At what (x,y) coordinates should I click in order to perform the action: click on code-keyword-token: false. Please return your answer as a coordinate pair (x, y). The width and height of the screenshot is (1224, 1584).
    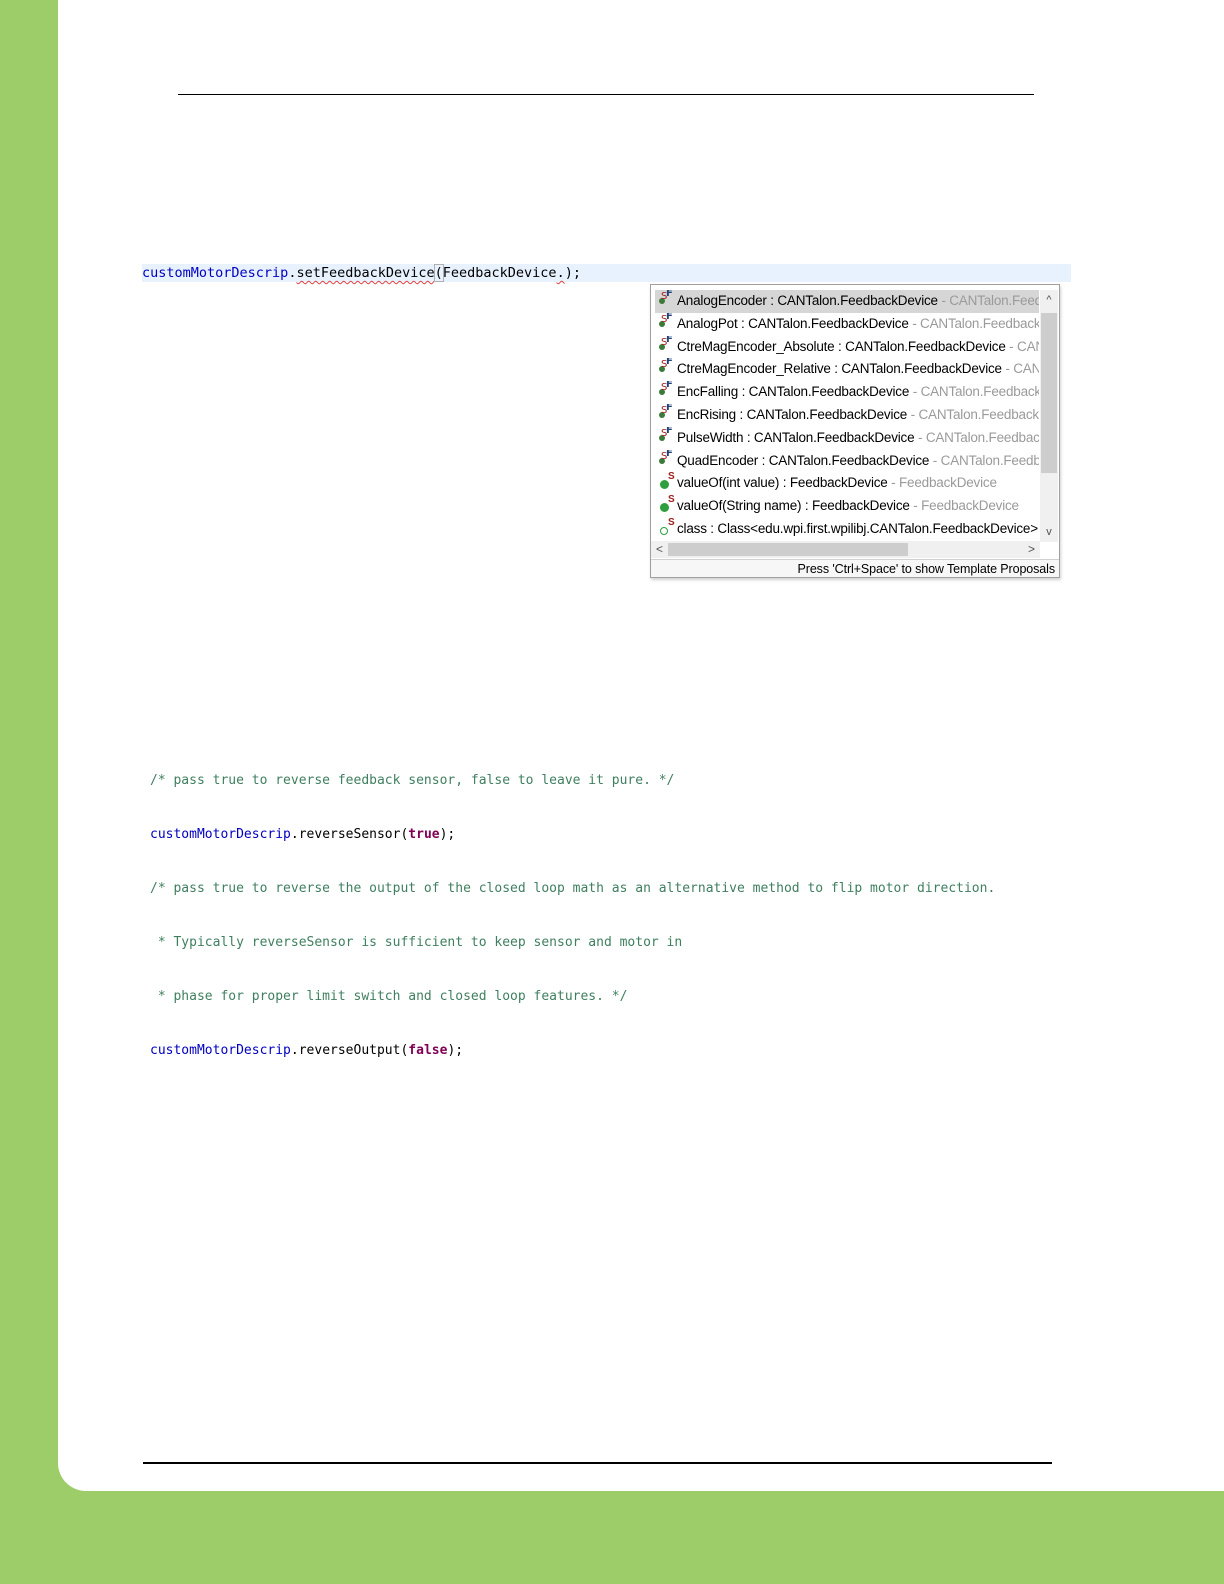
    Looking at the image, I should click on (428, 1050).